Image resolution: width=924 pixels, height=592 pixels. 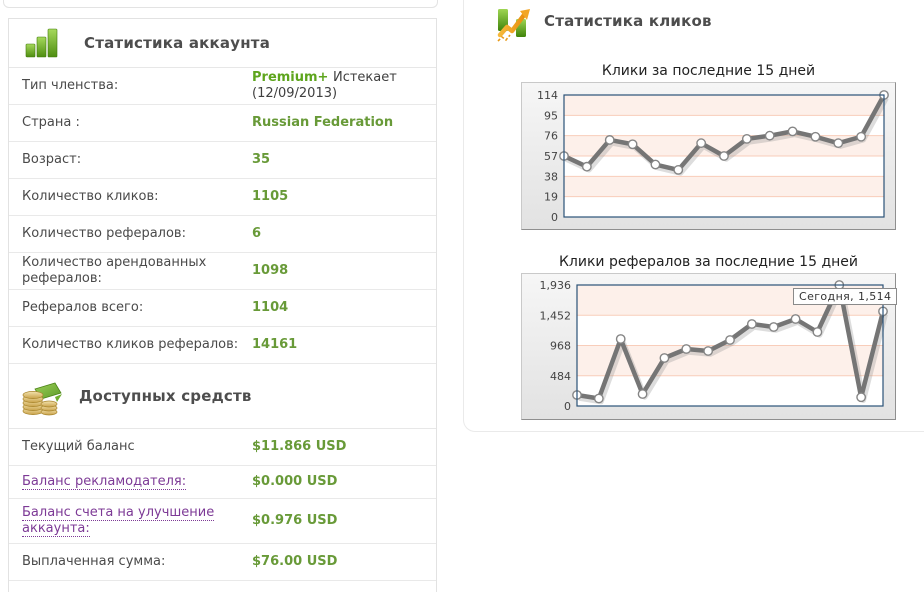 I want to click on svg-text: 76, so click(x=551, y=136).